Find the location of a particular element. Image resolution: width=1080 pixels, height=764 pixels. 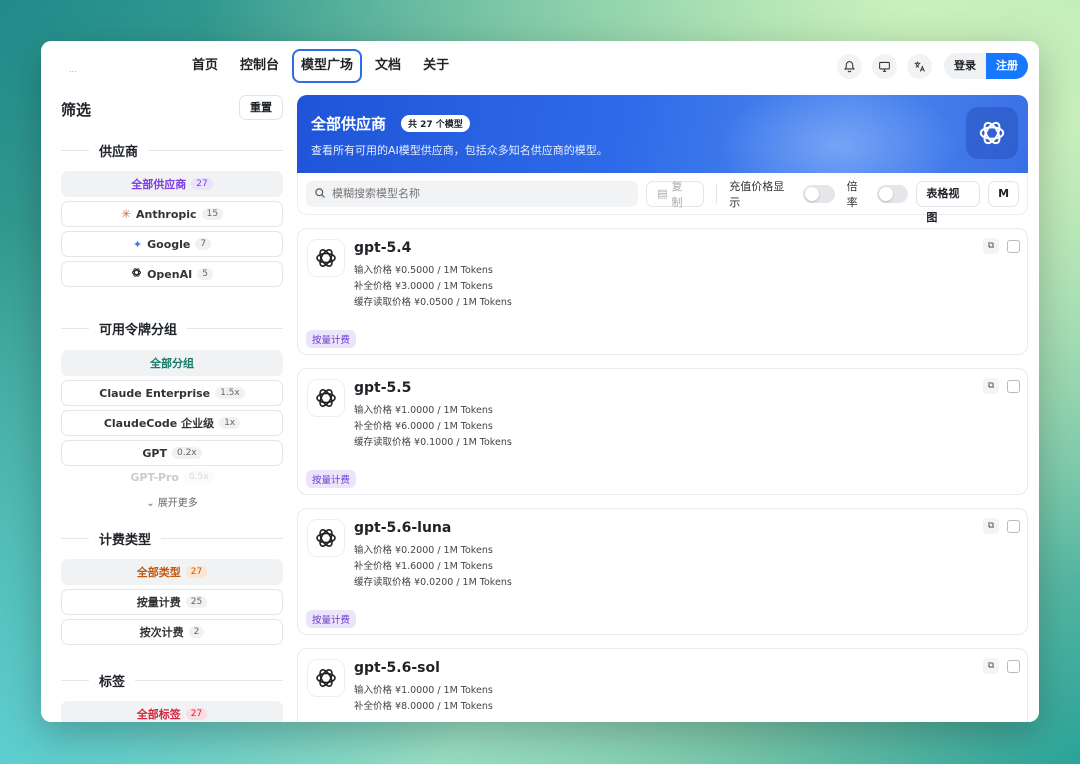

top-right-actions: 登录 注册 is located at coordinates (932, 66).